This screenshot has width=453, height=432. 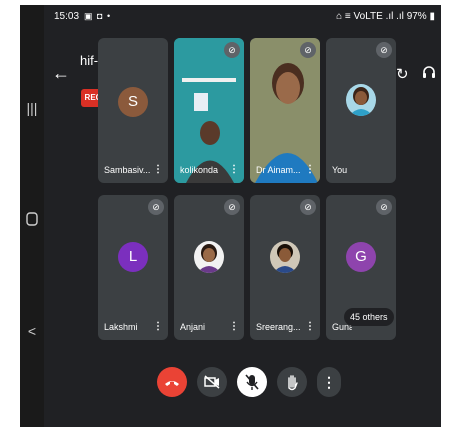 I want to click on back-nav-icon: <, so click(x=32, y=331).